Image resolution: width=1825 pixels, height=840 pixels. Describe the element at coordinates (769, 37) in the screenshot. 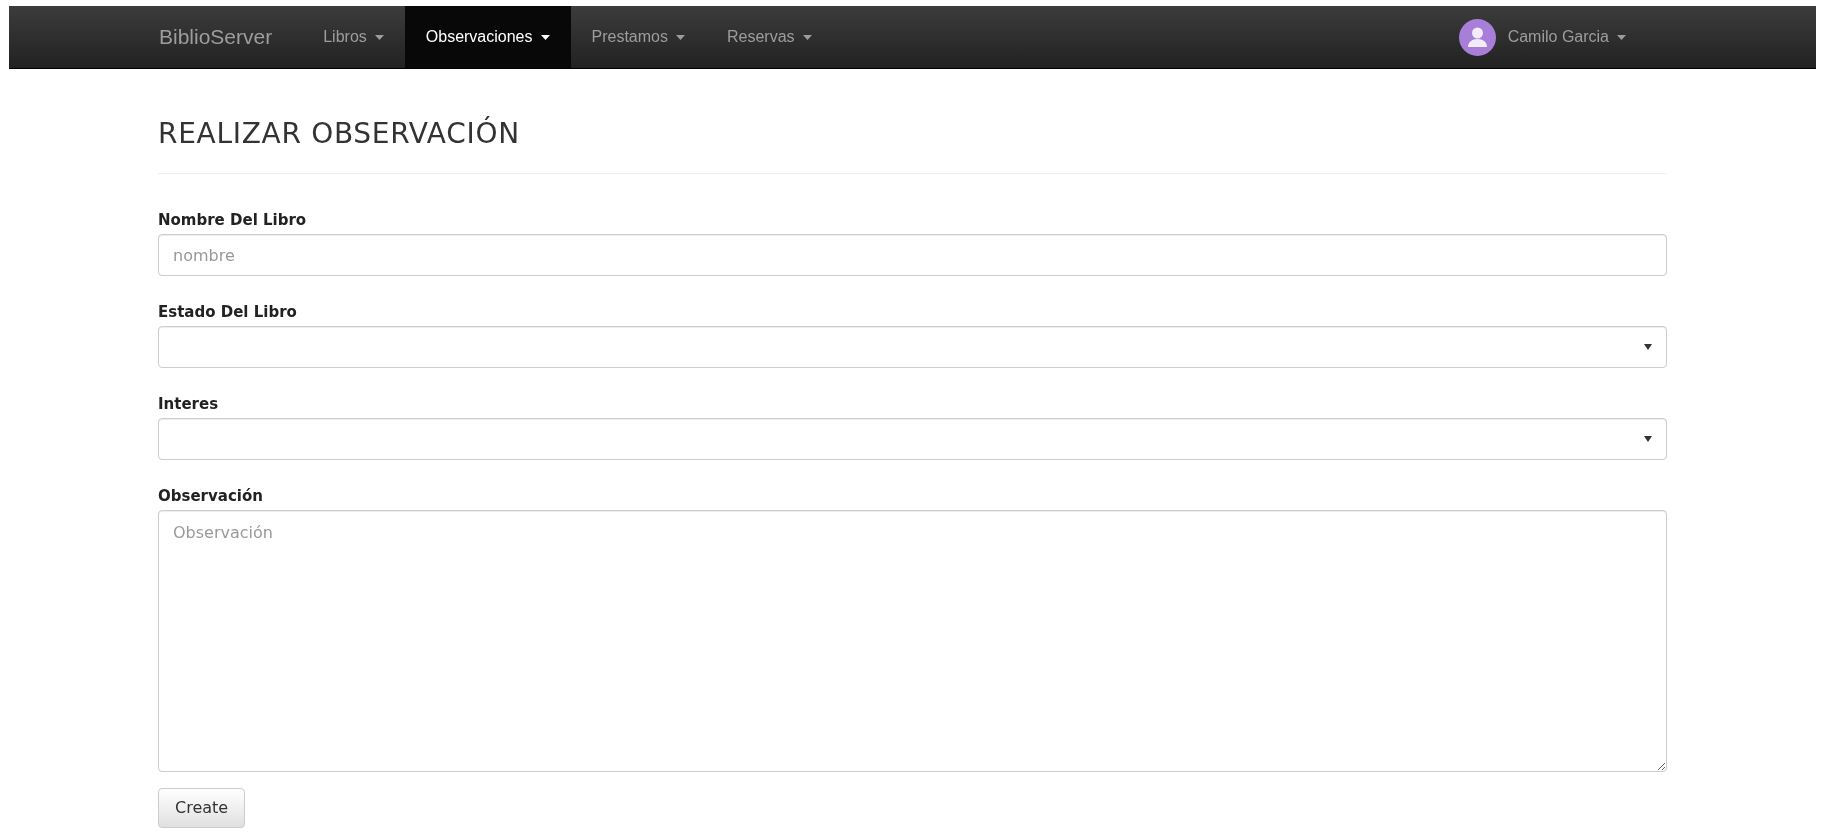

I see `nav-menu-item: Reservas` at that location.